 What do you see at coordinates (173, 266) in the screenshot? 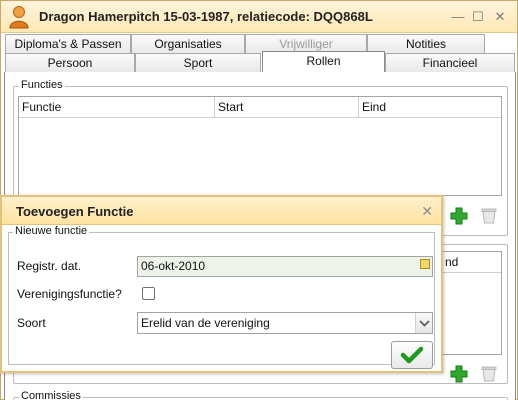
I see `registr-dat-value: 06-okt-2010` at bounding box center [173, 266].